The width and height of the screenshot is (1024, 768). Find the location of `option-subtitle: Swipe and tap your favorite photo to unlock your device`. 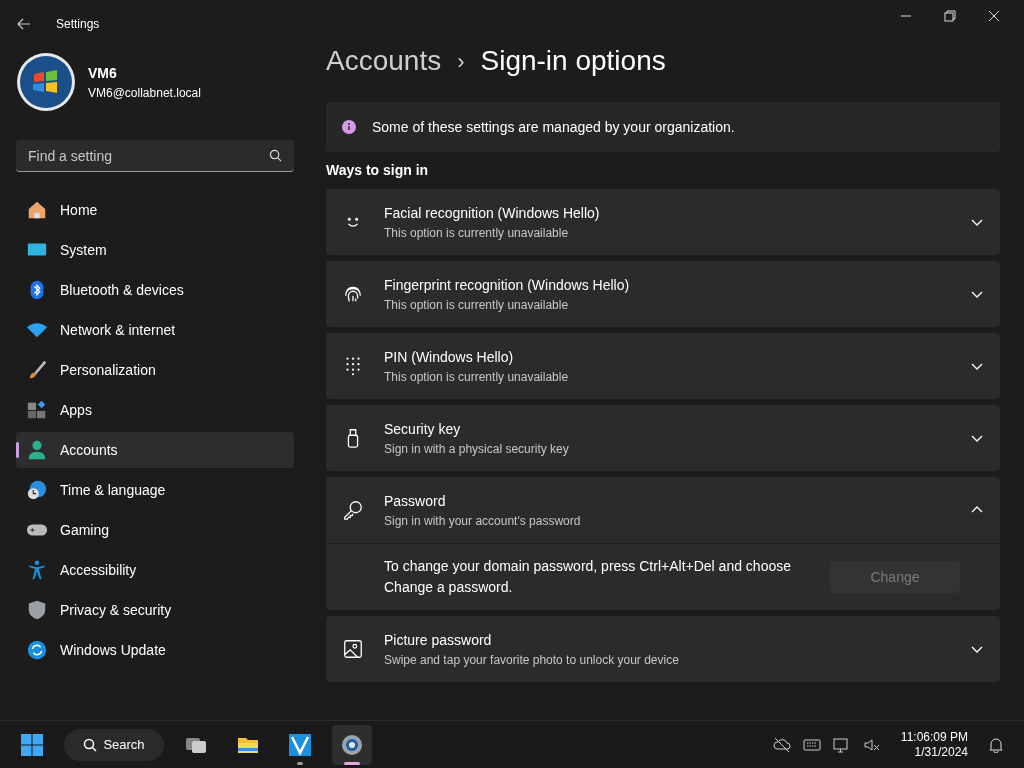

option-subtitle: Swipe and tap your favorite photo to unlock your device is located at coordinates (532, 660).